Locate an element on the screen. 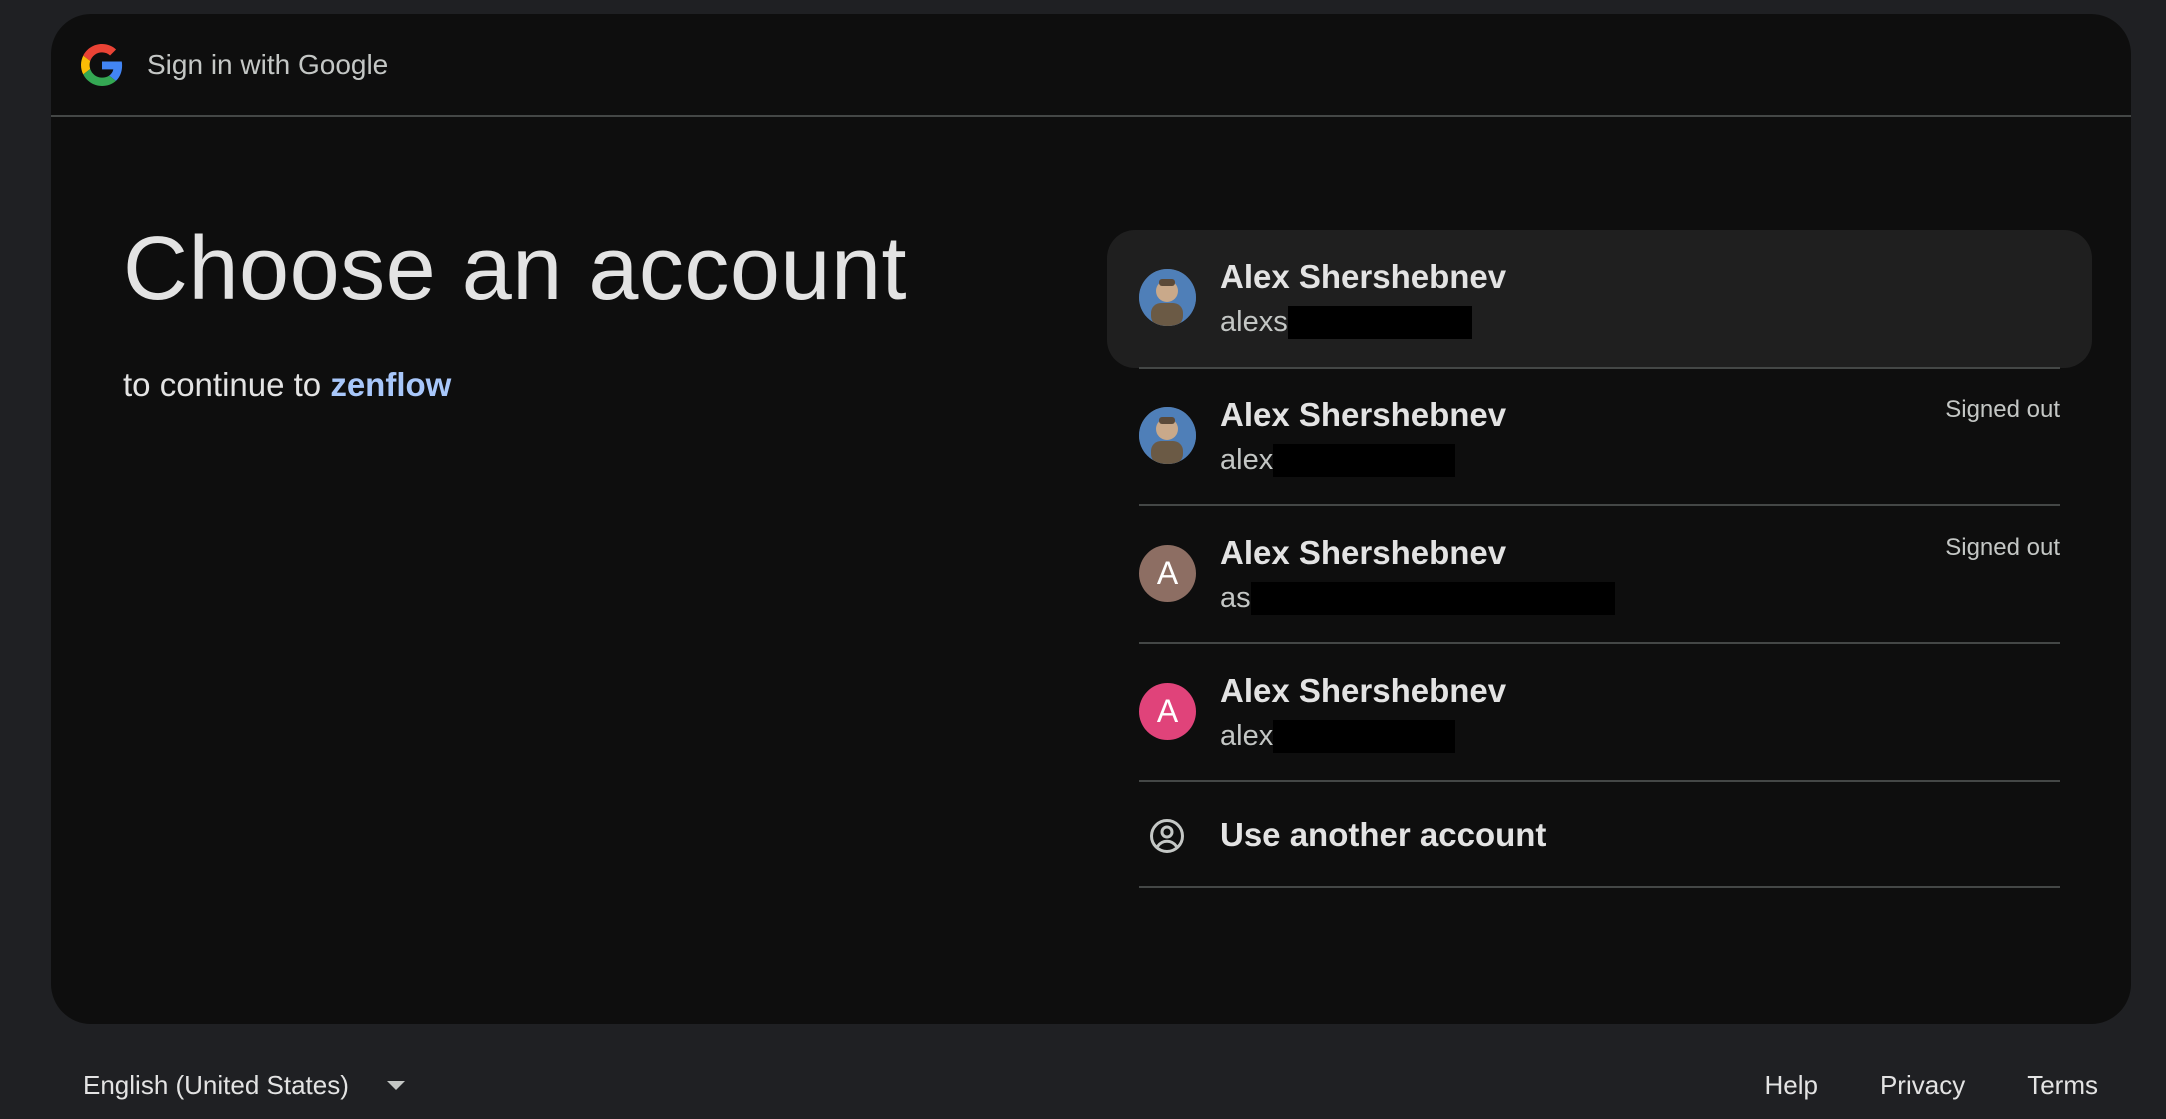  help-link: Help is located at coordinates (1790, 1085).